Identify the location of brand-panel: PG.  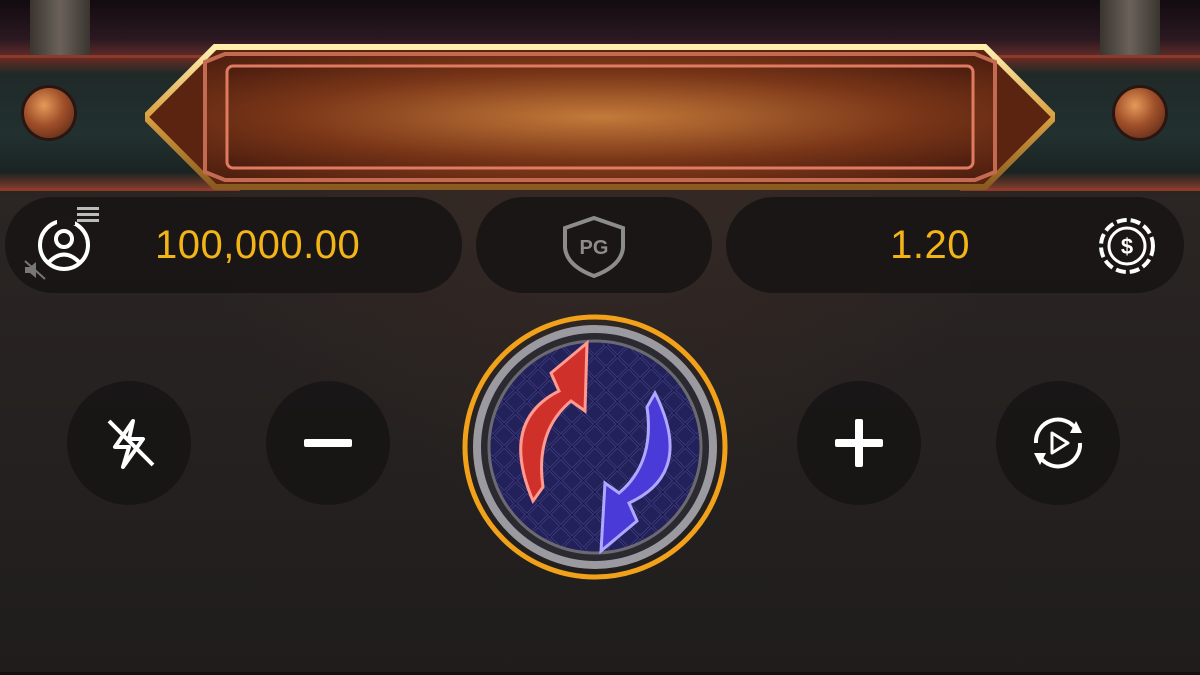
(594, 245).